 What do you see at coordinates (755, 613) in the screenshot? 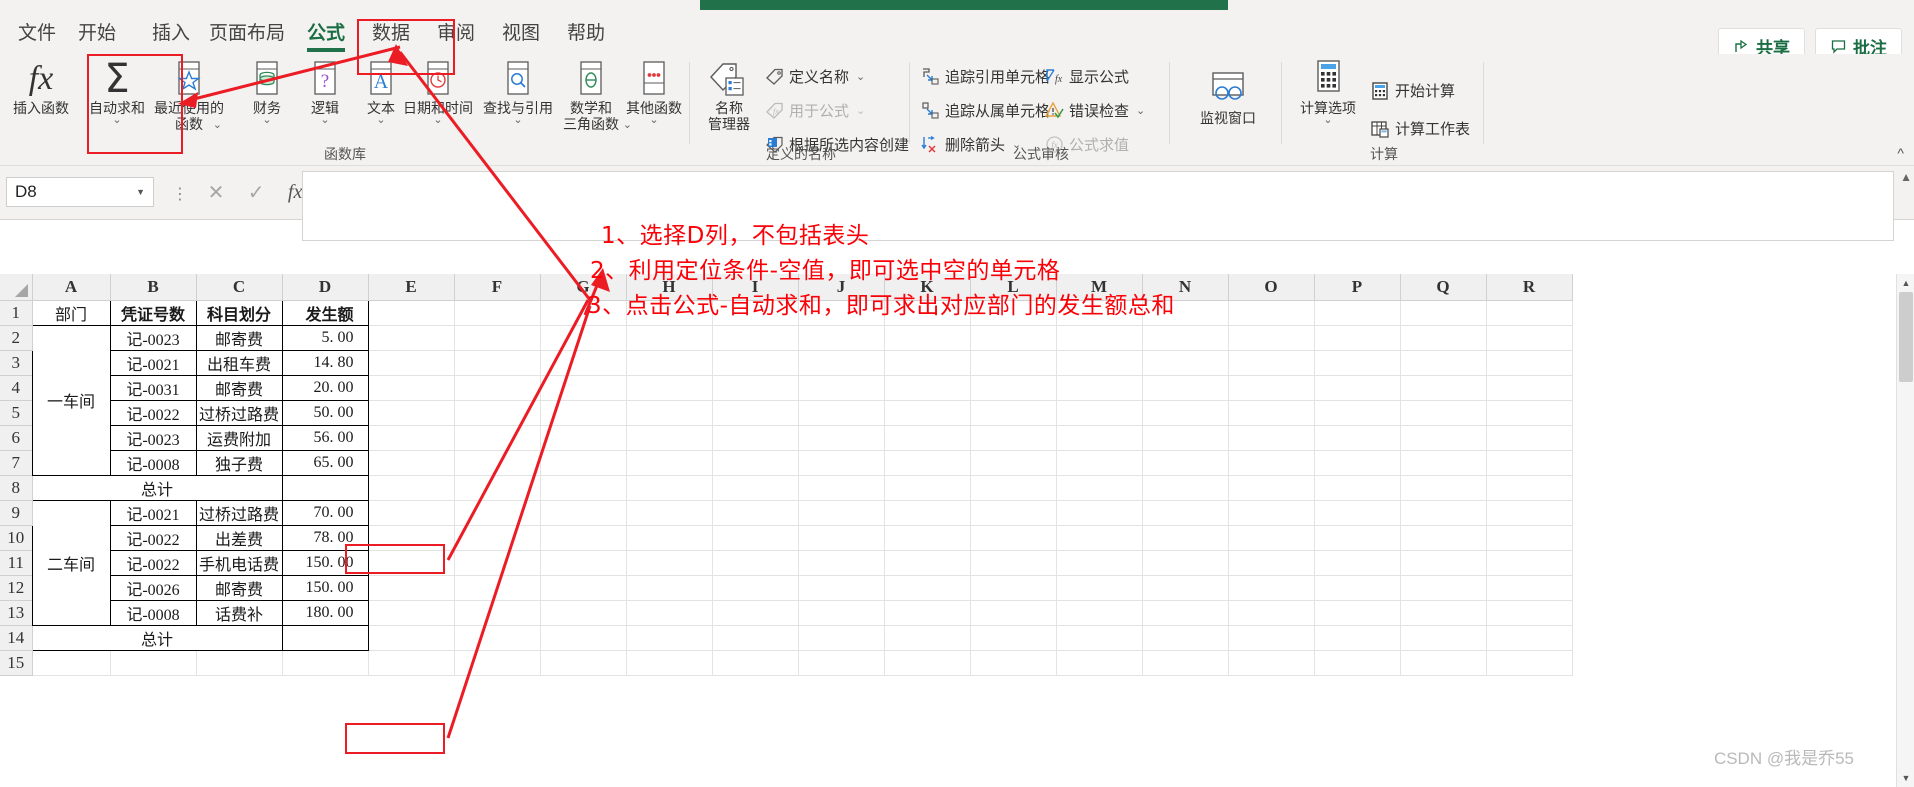
I see `cell-I13` at bounding box center [755, 613].